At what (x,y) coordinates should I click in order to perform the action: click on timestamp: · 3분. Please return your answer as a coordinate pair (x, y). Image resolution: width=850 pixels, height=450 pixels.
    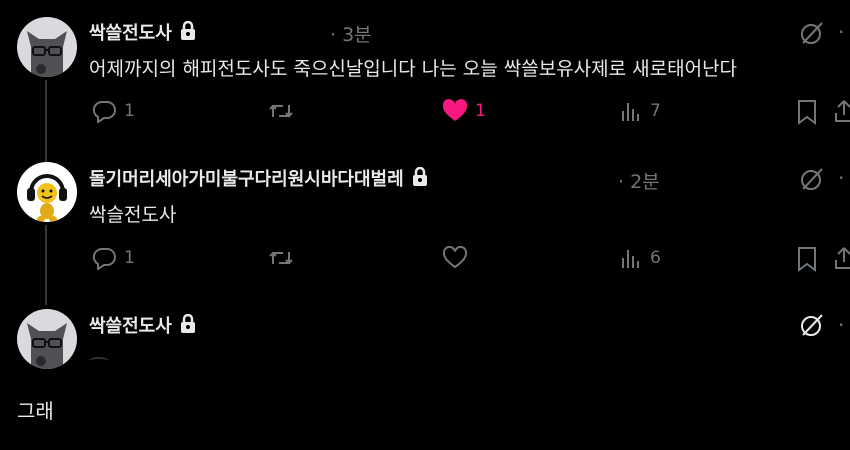
    Looking at the image, I should click on (351, 33).